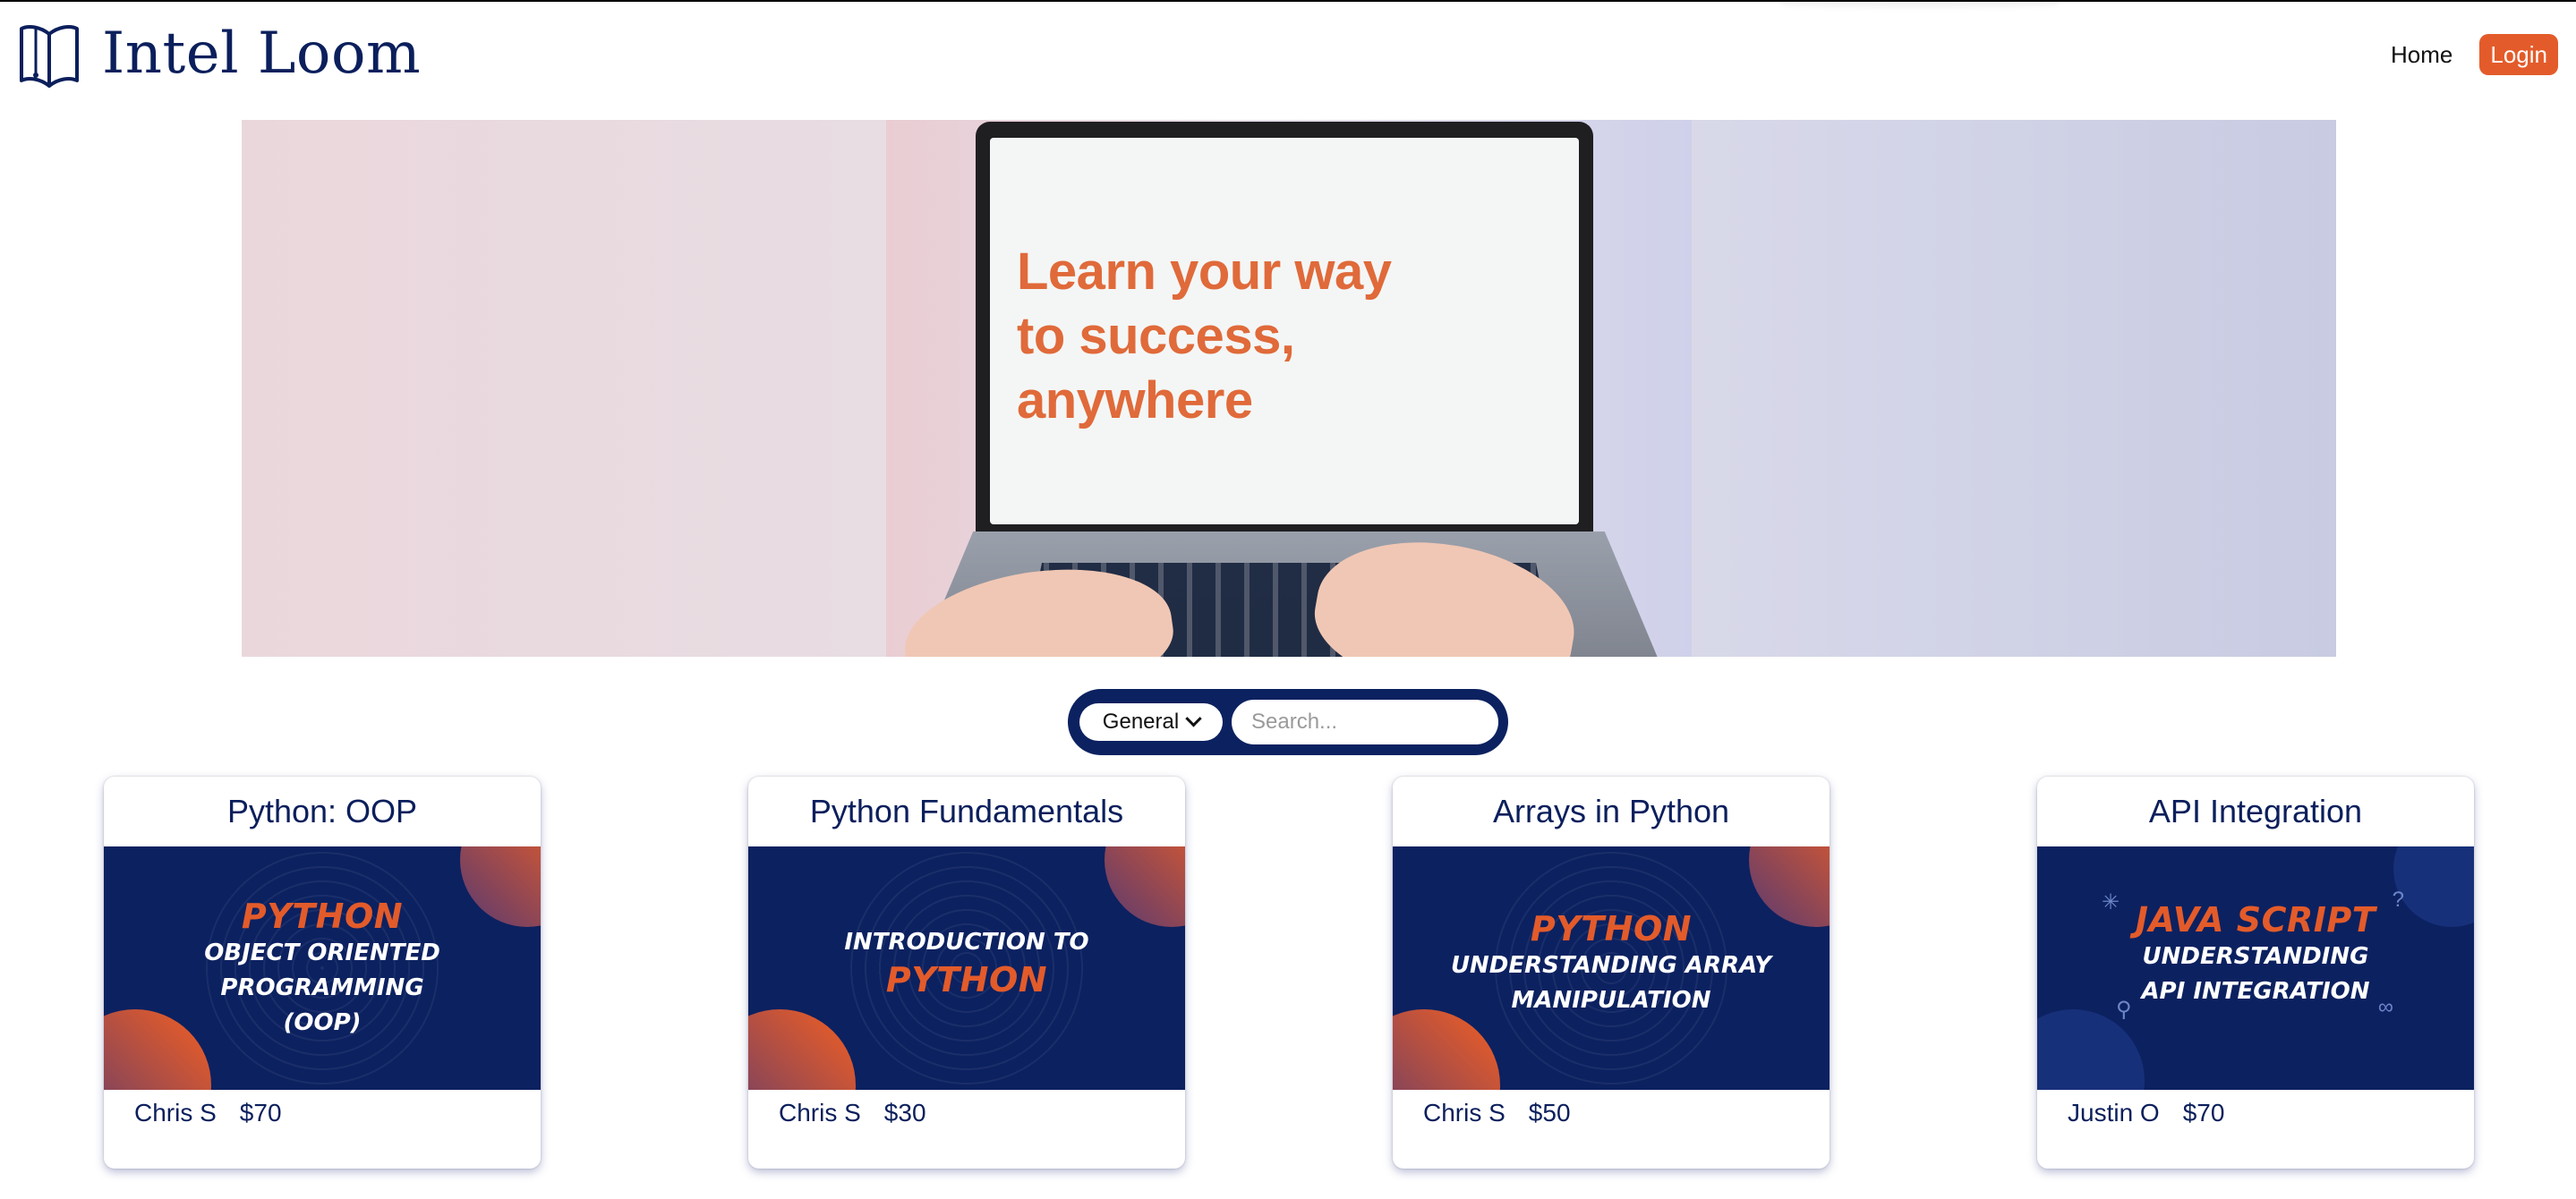 This screenshot has width=2576, height=1199. What do you see at coordinates (966, 811) in the screenshot?
I see `course-title: Python Fundamentals` at bounding box center [966, 811].